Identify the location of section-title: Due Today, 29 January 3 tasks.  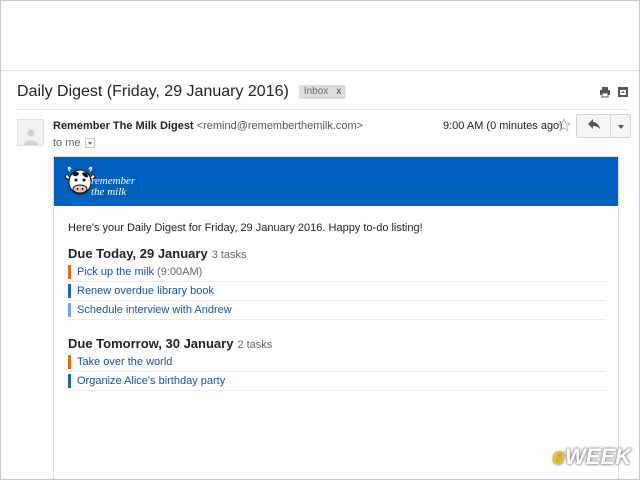
(157, 253).